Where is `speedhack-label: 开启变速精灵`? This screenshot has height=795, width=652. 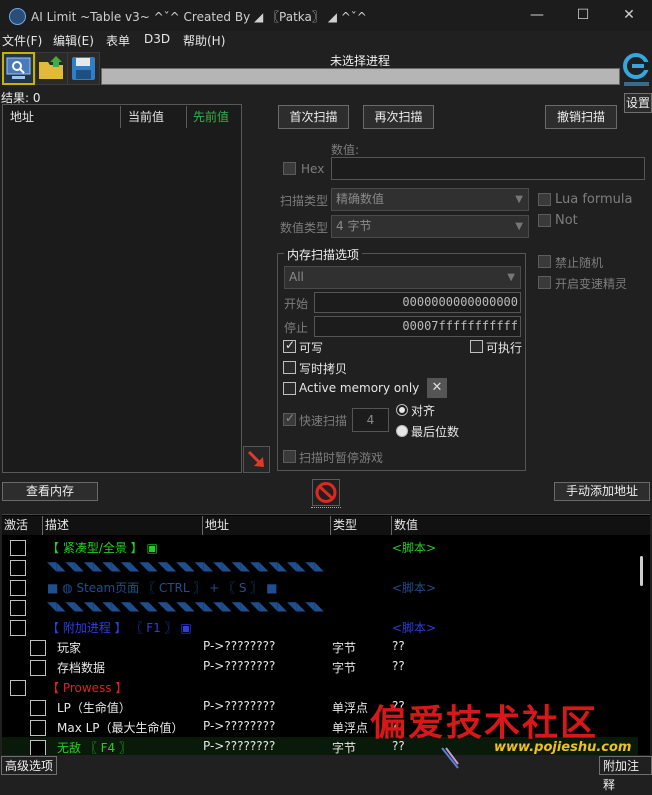
speedhack-label: 开启变速精灵 is located at coordinates (591, 284).